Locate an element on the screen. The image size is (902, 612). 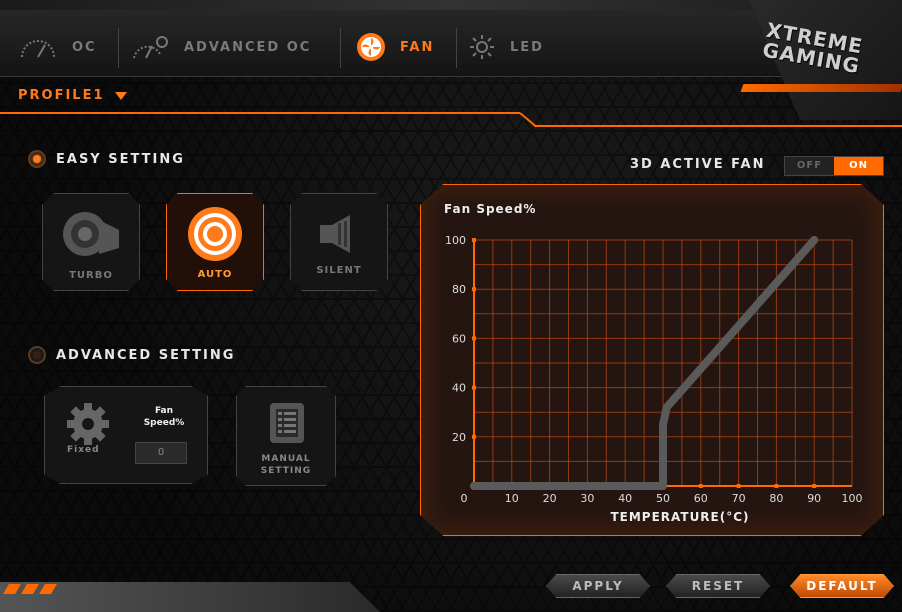
easy-setting-header: EASY SETTING is located at coordinates (106, 159).